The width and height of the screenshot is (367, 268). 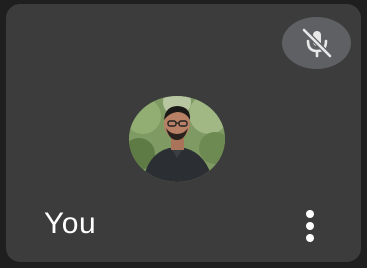 I want to click on avatar-photo, so click(x=177, y=139).